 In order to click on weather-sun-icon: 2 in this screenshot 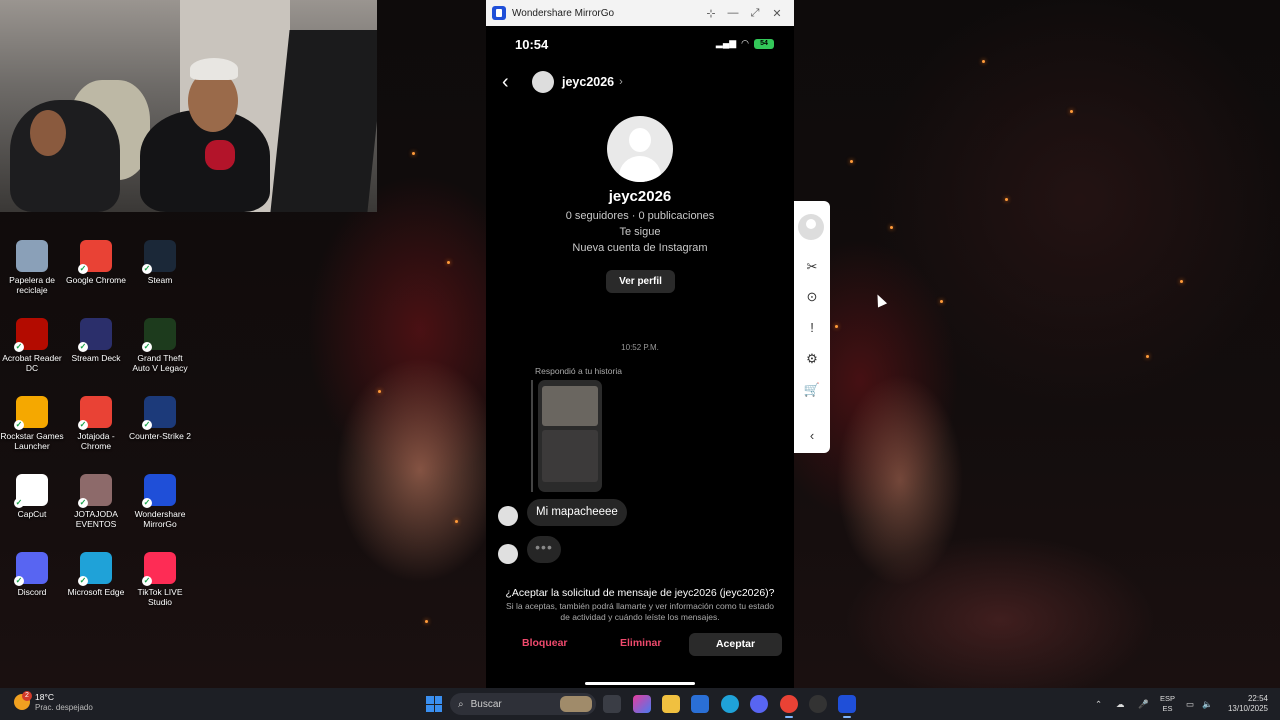, I will do `click(23, 700)`.